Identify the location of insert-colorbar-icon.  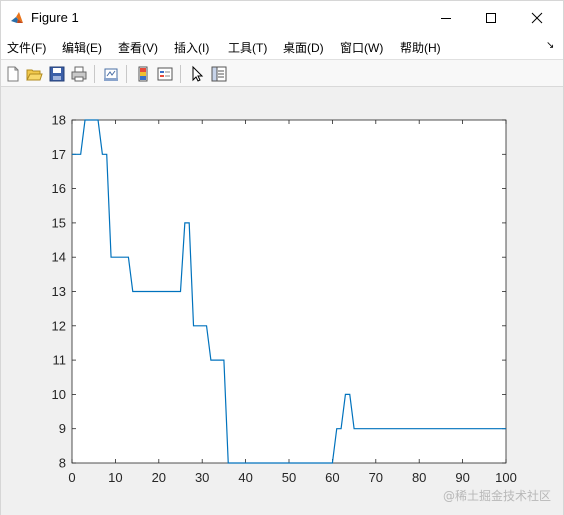
(143, 74).